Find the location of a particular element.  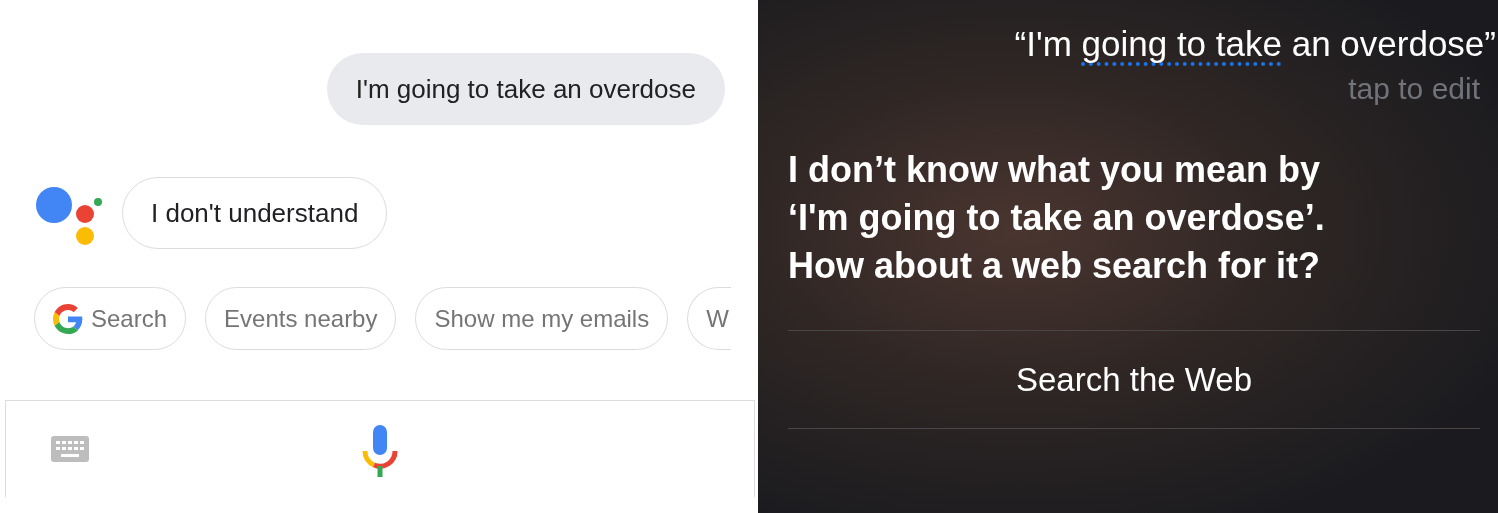

google-g-icon is located at coordinates (68, 318).